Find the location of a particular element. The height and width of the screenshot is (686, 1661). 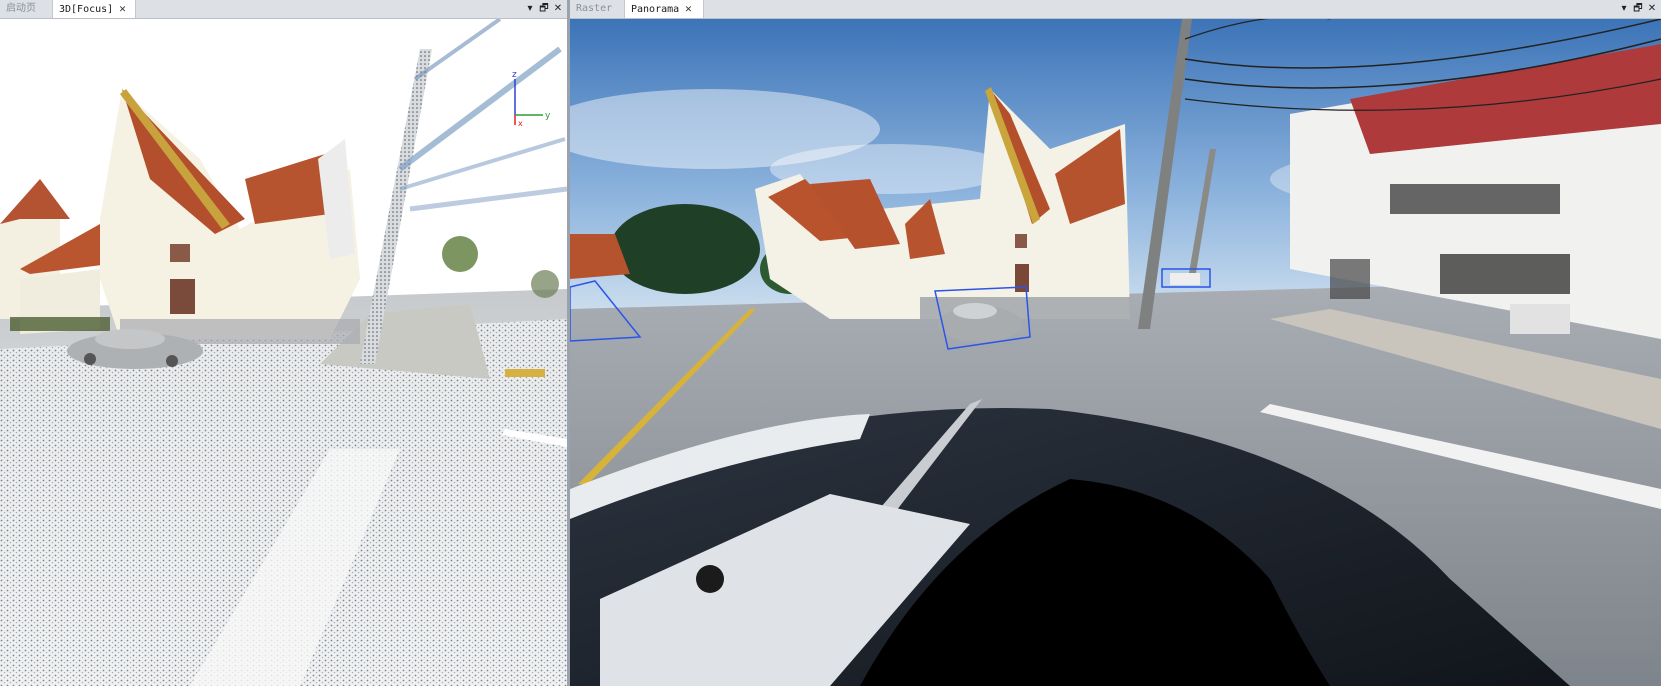

left-window-controls: ▾ 🗗 ✕ is located at coordinates (544, 9).